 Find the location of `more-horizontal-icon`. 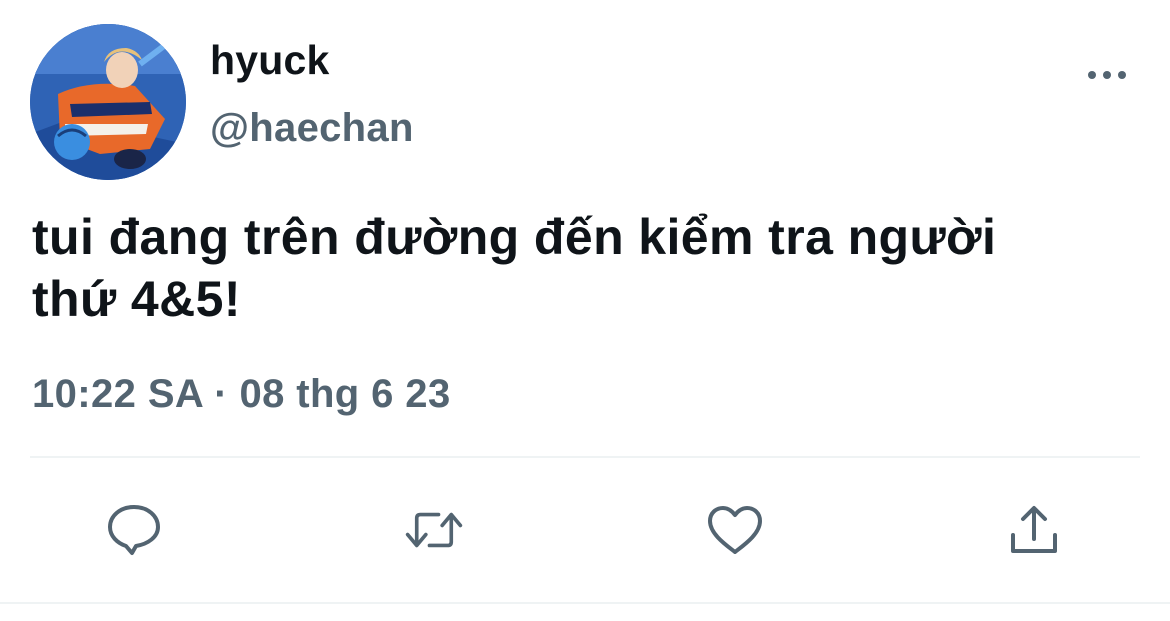

more-horizontal-icon is located at coordinates (1107, 75).